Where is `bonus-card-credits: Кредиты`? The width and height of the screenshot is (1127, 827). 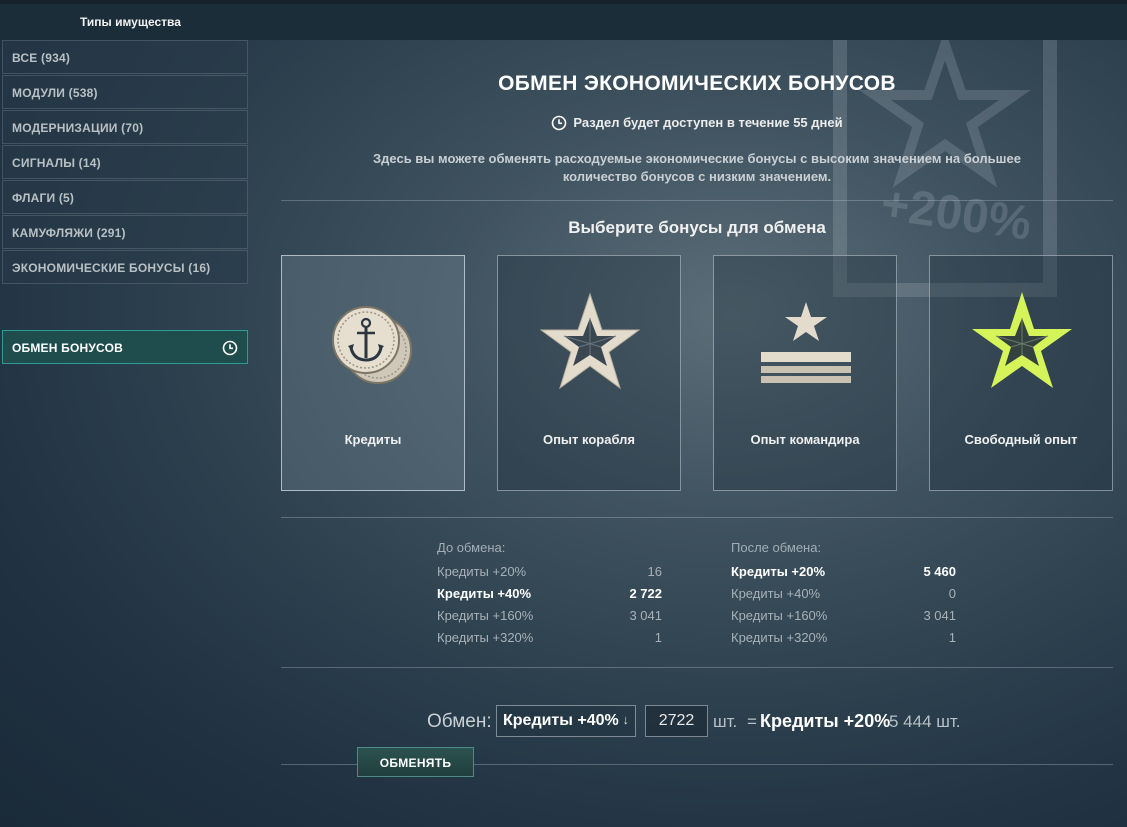 bonus-card-credits: Кредиты is located at coordinates (373, 373).